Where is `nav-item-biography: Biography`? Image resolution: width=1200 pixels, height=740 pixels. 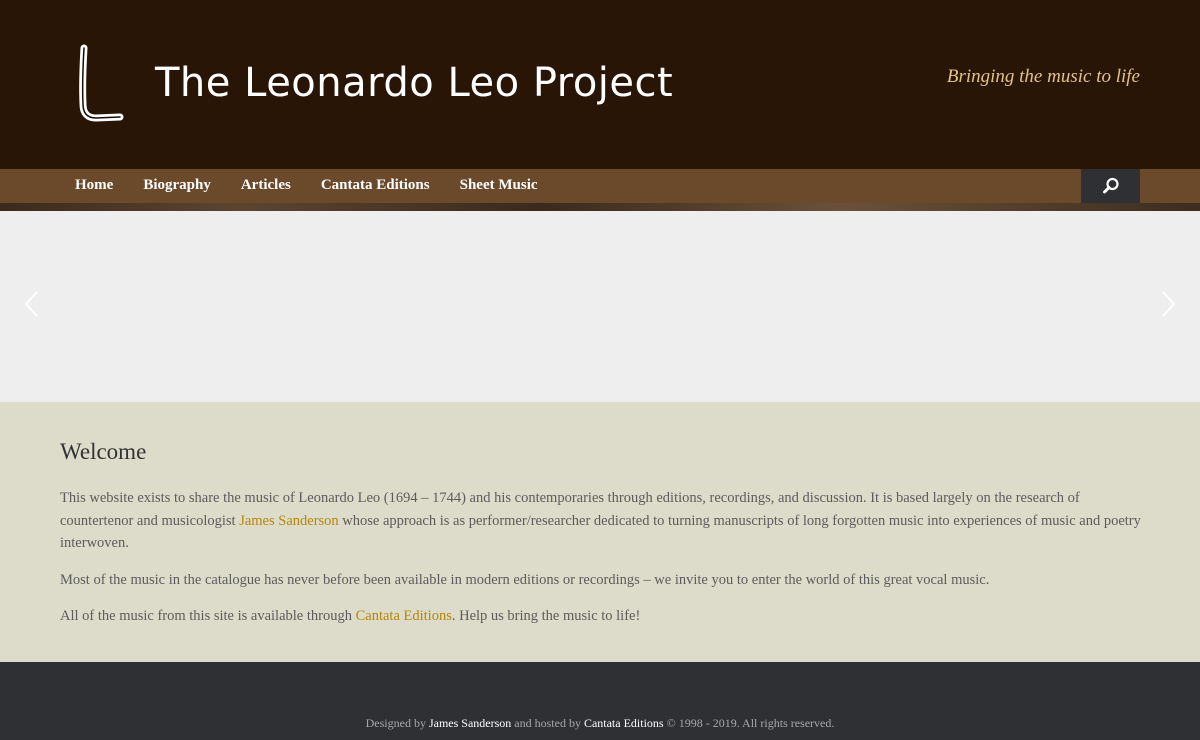 nav-item-biography: Biography is located at coordinates (177, 186).